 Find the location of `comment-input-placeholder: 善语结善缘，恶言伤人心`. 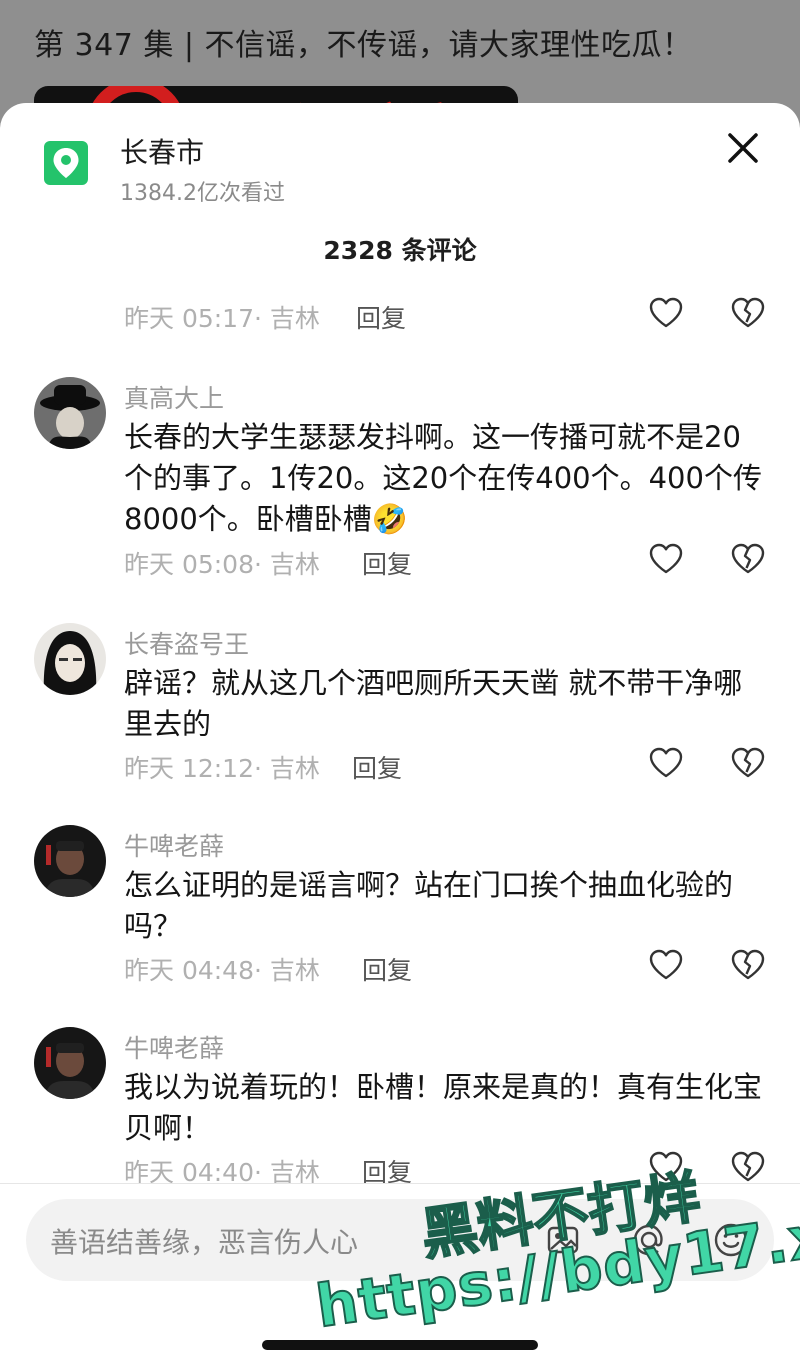

comment-input-placeholder: 善语结善缘，恶言伤人心 is located at coordinates (204, 1242).